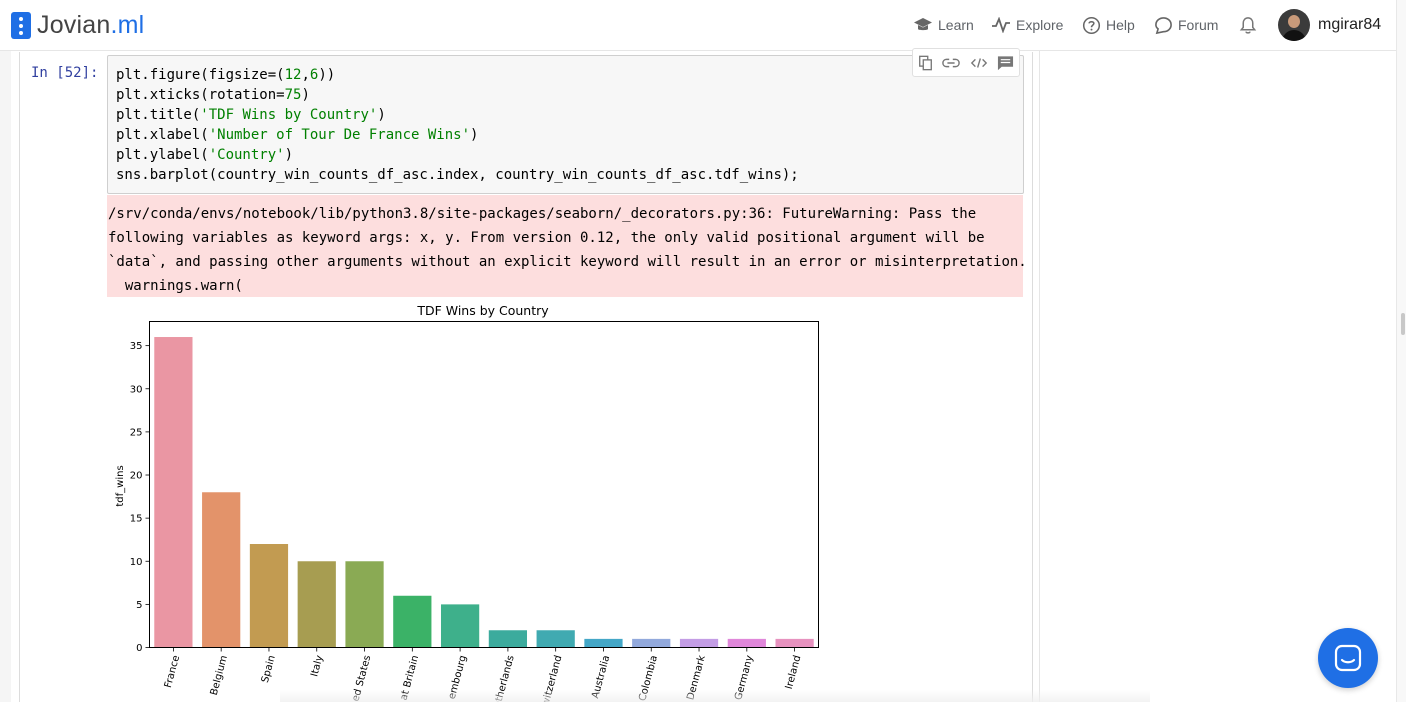  I want to click on y-tick-label: 5, so click(139, 605).